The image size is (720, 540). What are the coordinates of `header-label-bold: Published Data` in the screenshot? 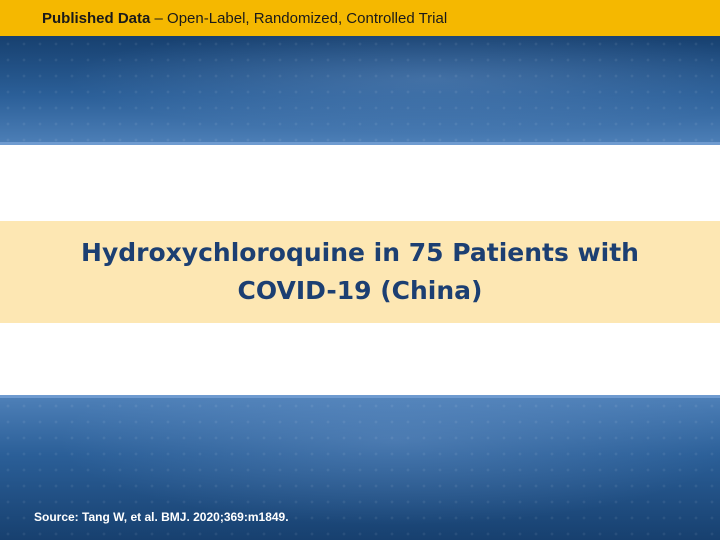 It's located at (96, 18).